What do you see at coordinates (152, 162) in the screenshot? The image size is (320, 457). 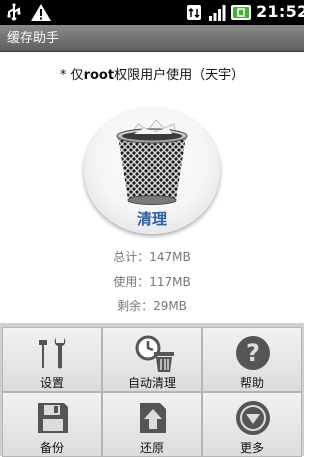 I see `trash-can-icon` at bounding box center [152, 162].